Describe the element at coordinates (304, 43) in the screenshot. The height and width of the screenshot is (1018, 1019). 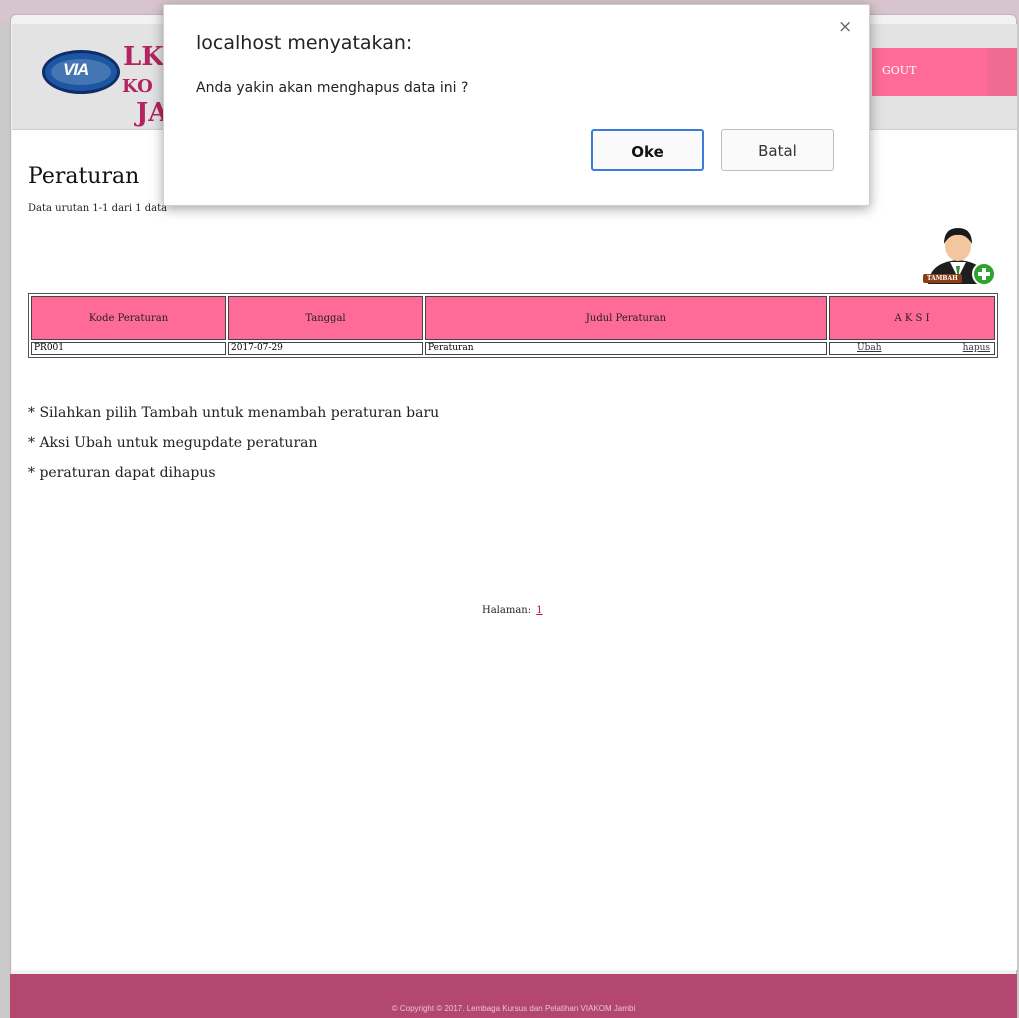
I see `dialog-title: localhost menyatakan:` at that location.